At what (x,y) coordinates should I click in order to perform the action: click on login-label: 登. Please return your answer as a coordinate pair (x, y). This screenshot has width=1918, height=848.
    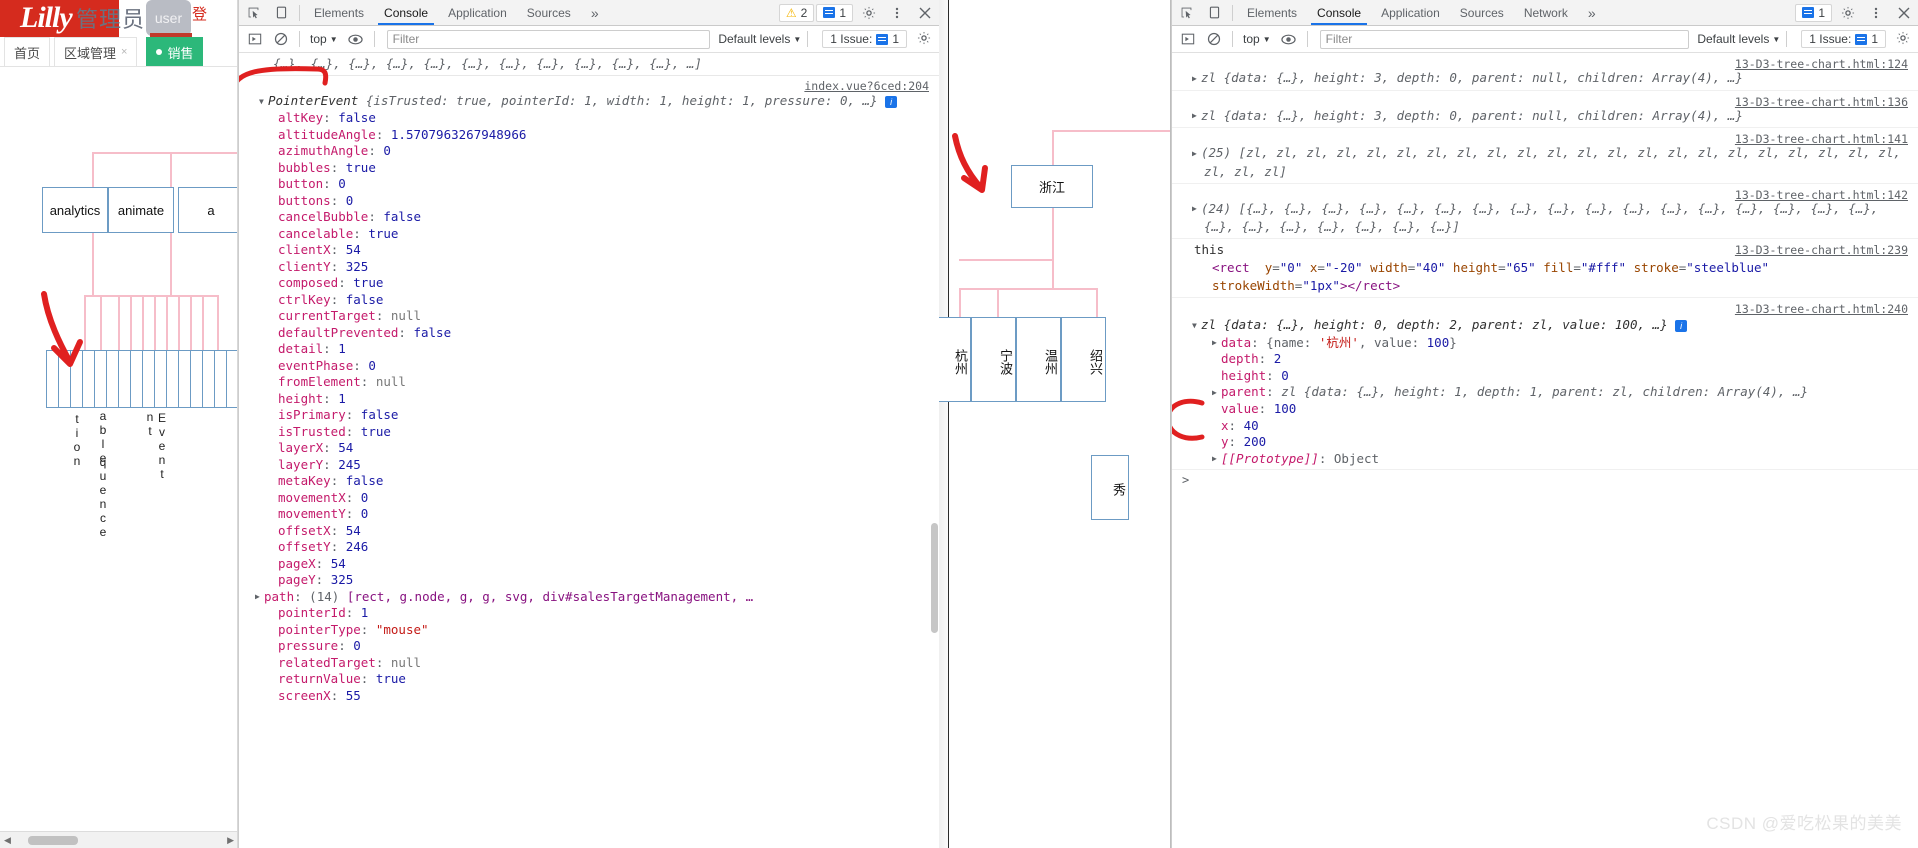
    Looking at the image, I should click on (199, 13).